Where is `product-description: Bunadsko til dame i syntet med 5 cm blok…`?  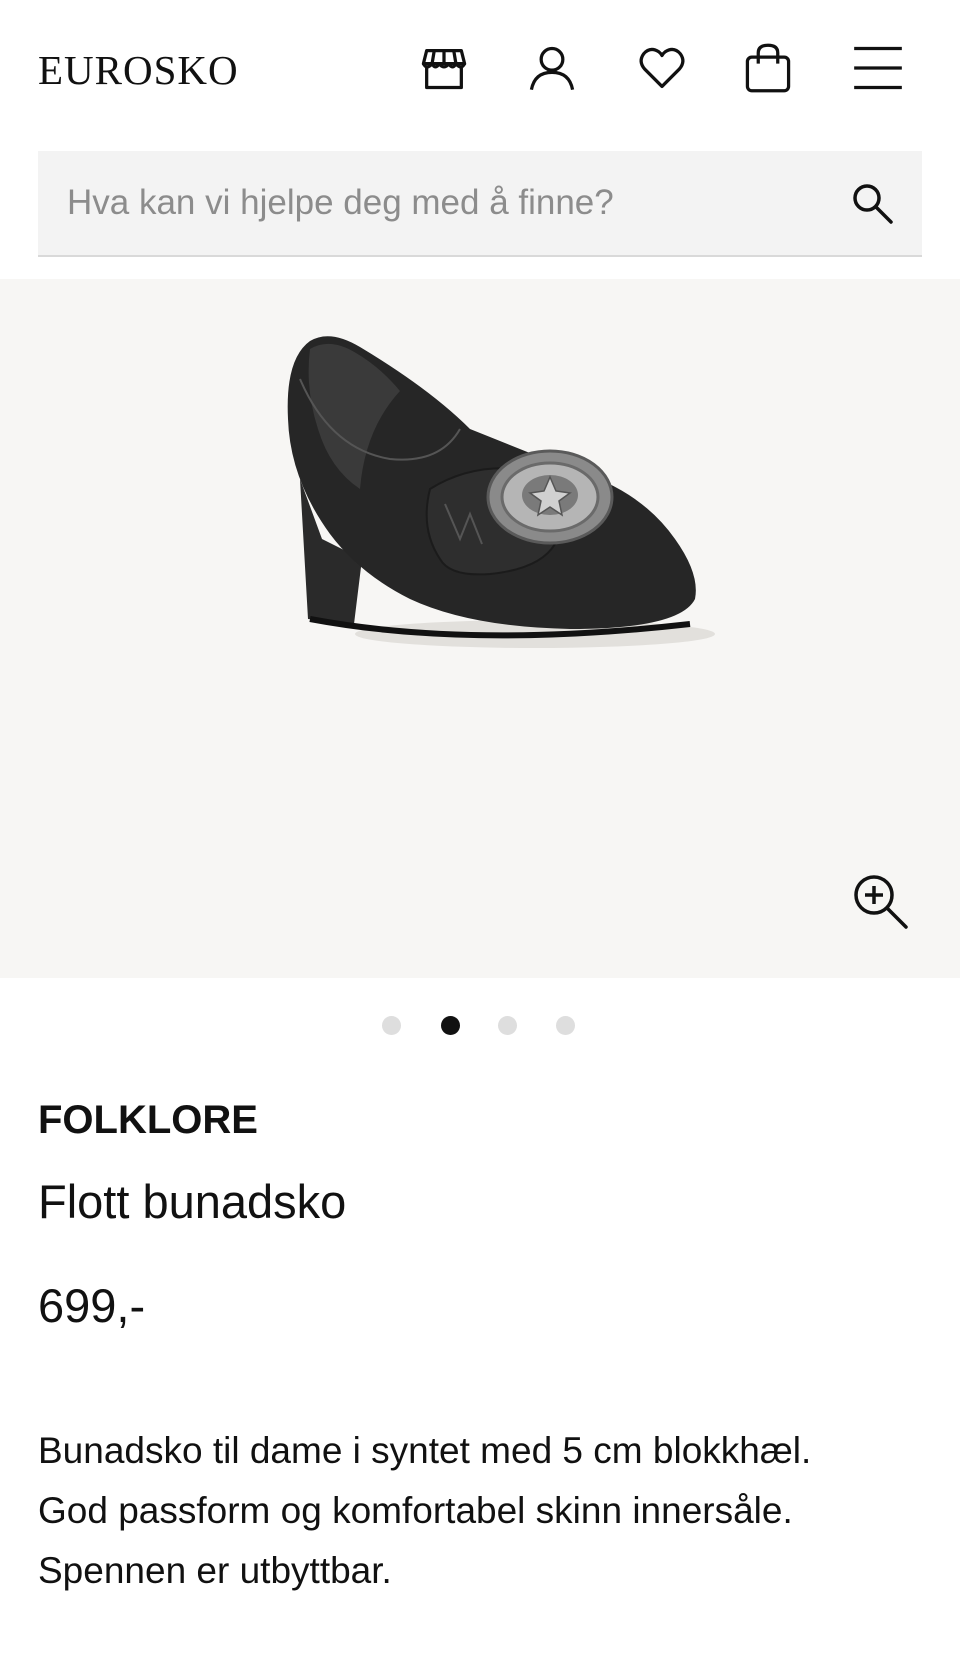
product-description: Bunadsko til dame i syntet med 5 cm blok… is located at coordinates (488, 1511).